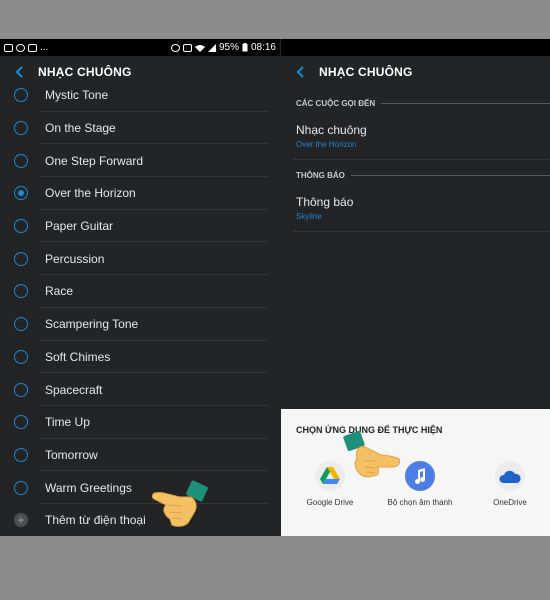 This screenshot has height=600, width=550. What do you see at coordinates (88, 487) in the screenshot?
I see `ringtone-label: Warm Greetings` at bounding box center [88, 487].